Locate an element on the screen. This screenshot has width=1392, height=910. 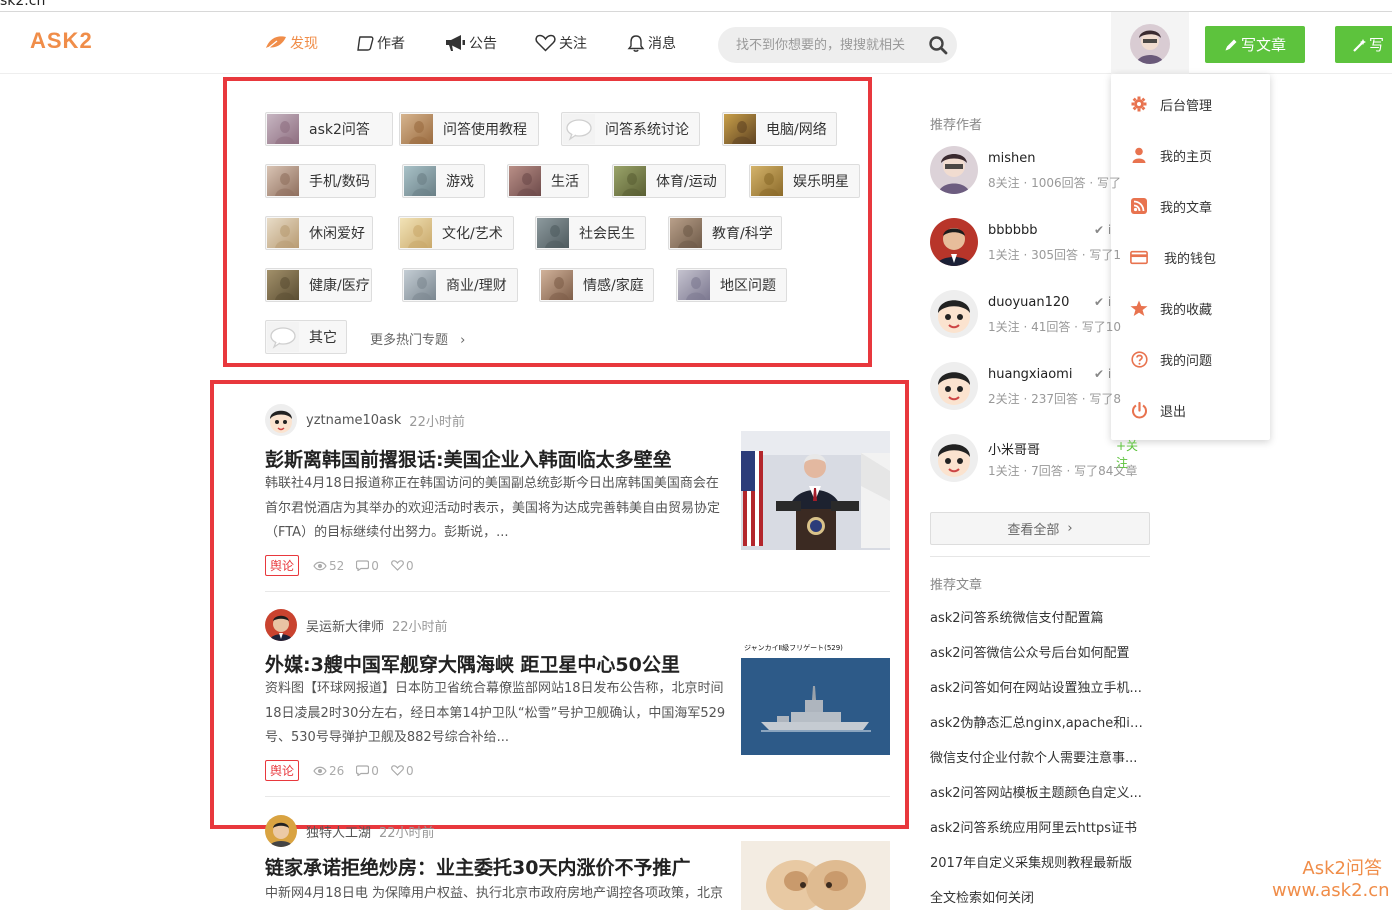
author-item: duoyuan120 1关注 · 41回答 · 写了10 ✔ i is located at coordinates (1040, 318).